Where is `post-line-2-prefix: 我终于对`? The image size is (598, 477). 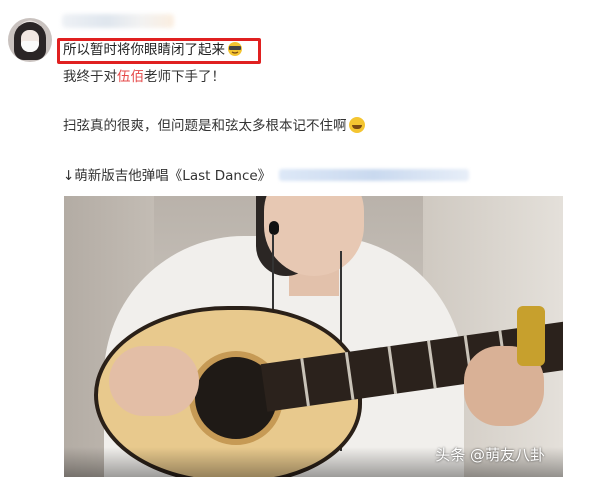 post-line-2-prefix: 我终于对 is located at coordinates (90, 77).